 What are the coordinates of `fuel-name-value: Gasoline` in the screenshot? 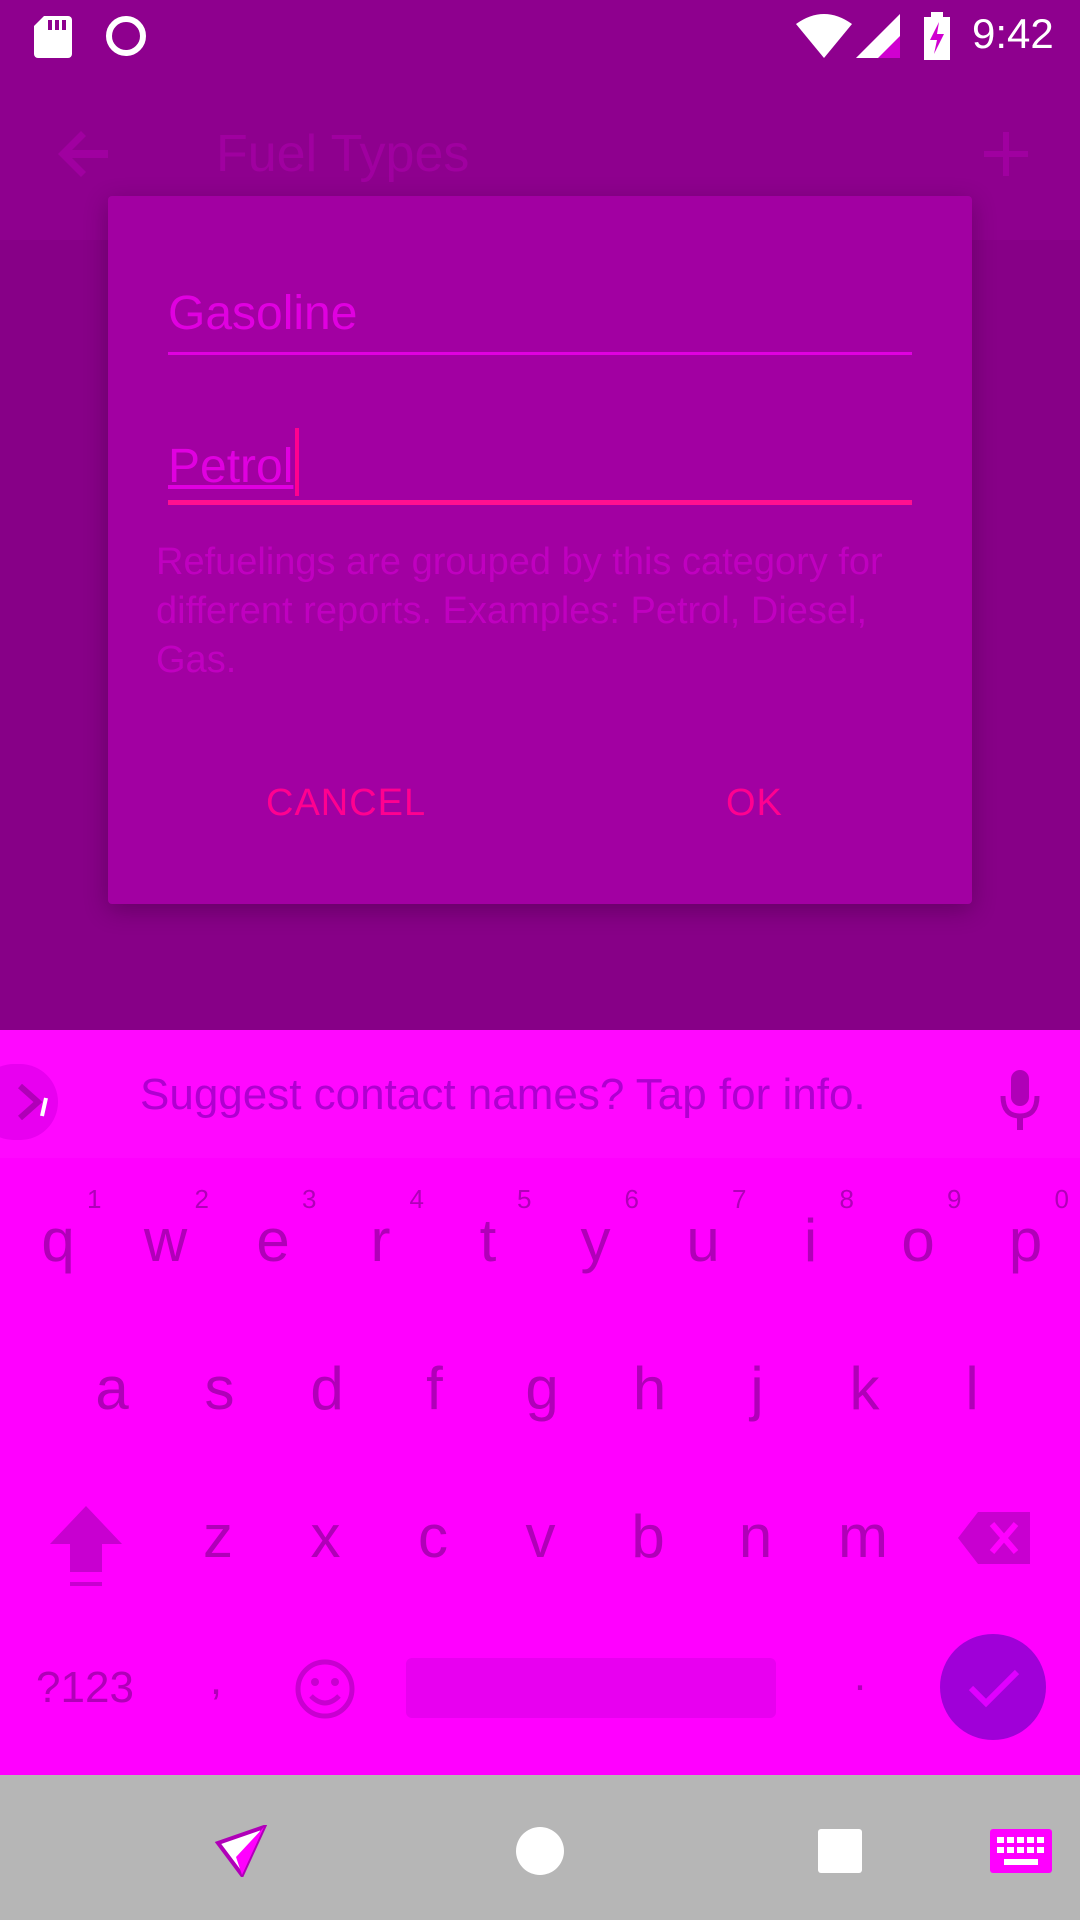 It's located at (263, 313).